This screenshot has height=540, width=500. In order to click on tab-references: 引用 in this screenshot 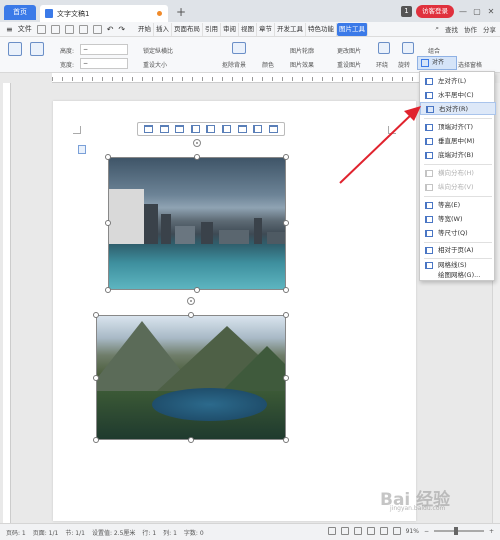, I will do `click(212, 29)`.